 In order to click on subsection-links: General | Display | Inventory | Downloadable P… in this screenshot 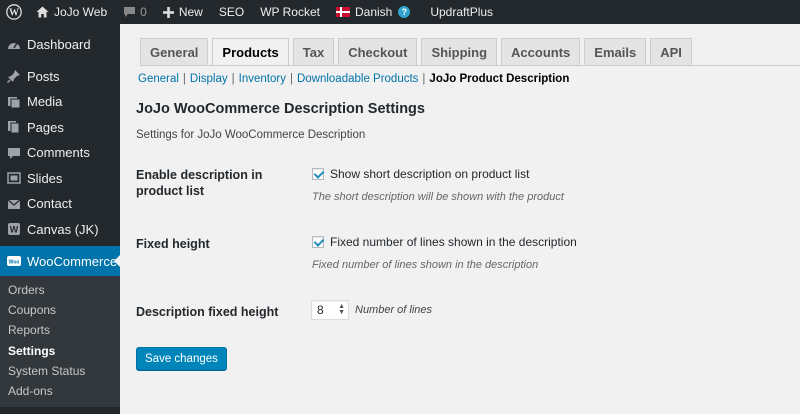, I will do `click(353, 79)`.